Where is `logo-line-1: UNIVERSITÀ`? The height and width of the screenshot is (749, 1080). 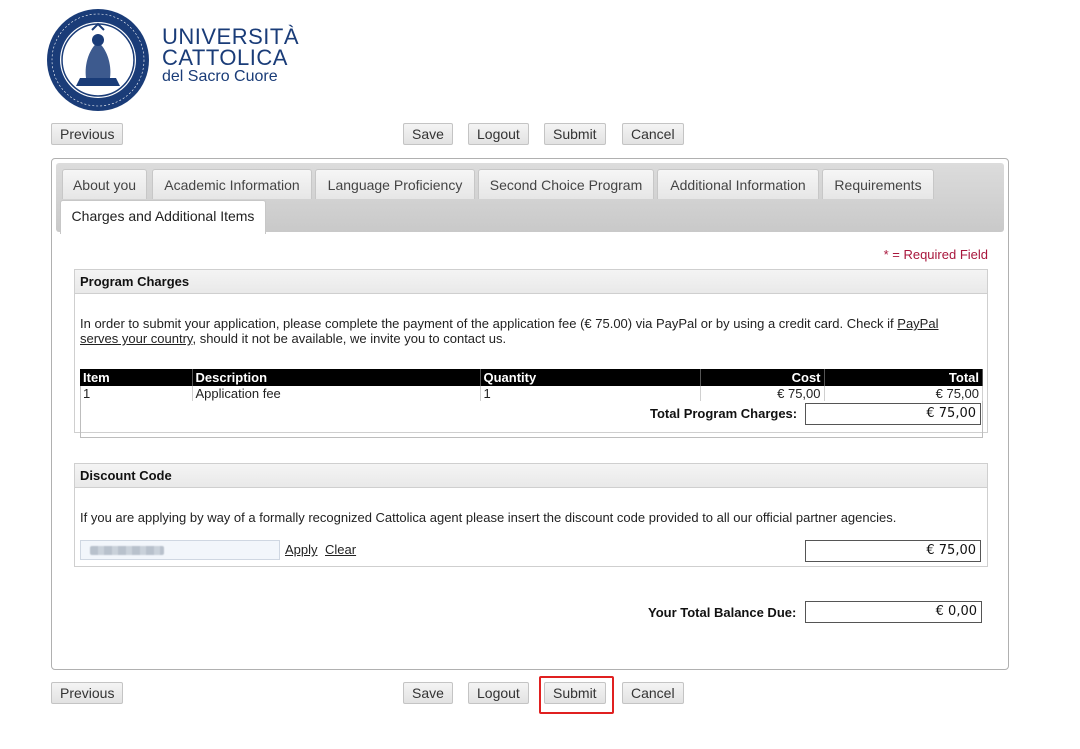
logo-line-1: UNIVERSITÀ is located at coordinates (231, 36).